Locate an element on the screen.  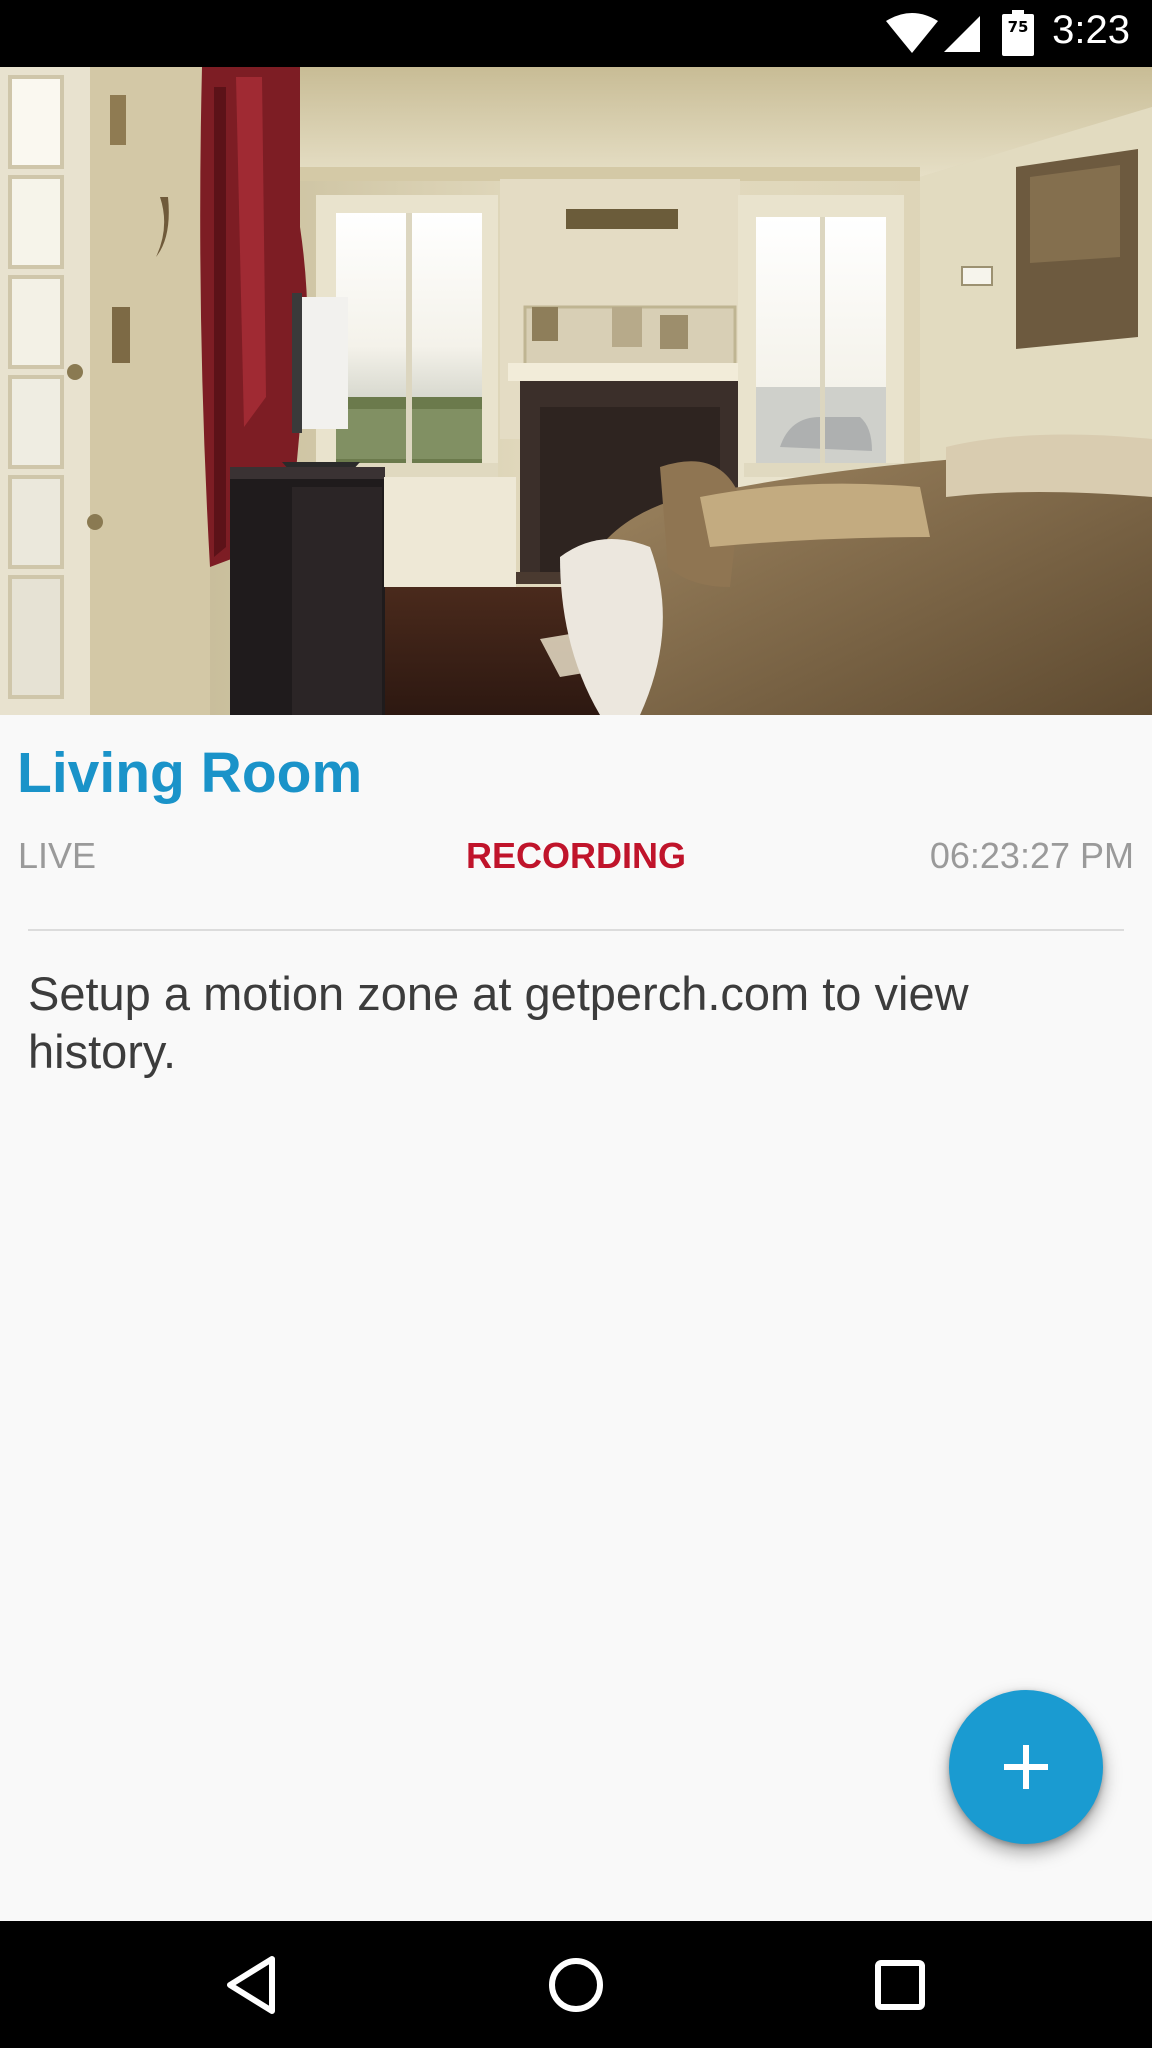
timestamp: 06:23:27 PM is located at coordinates (1031, 855).